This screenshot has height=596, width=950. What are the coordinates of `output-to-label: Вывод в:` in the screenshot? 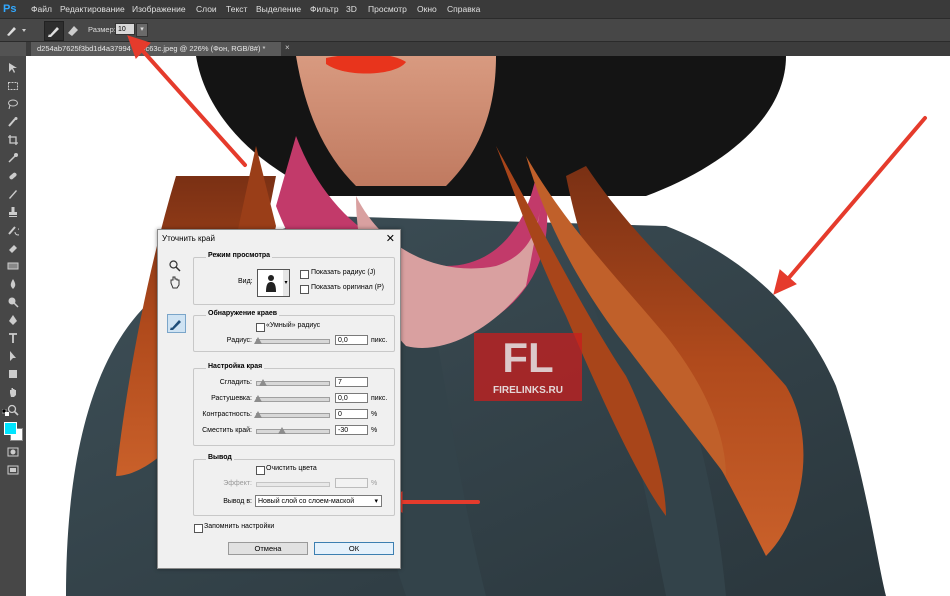 It's located at (237, 501).